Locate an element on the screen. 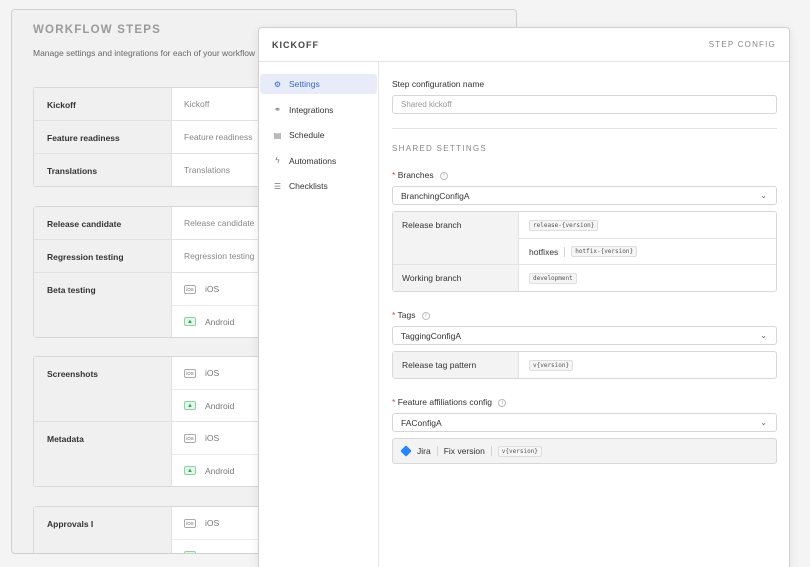 The height and width of the screenshot is (567, 810). table-row: Working branch development is located at coordinates (584, 277).